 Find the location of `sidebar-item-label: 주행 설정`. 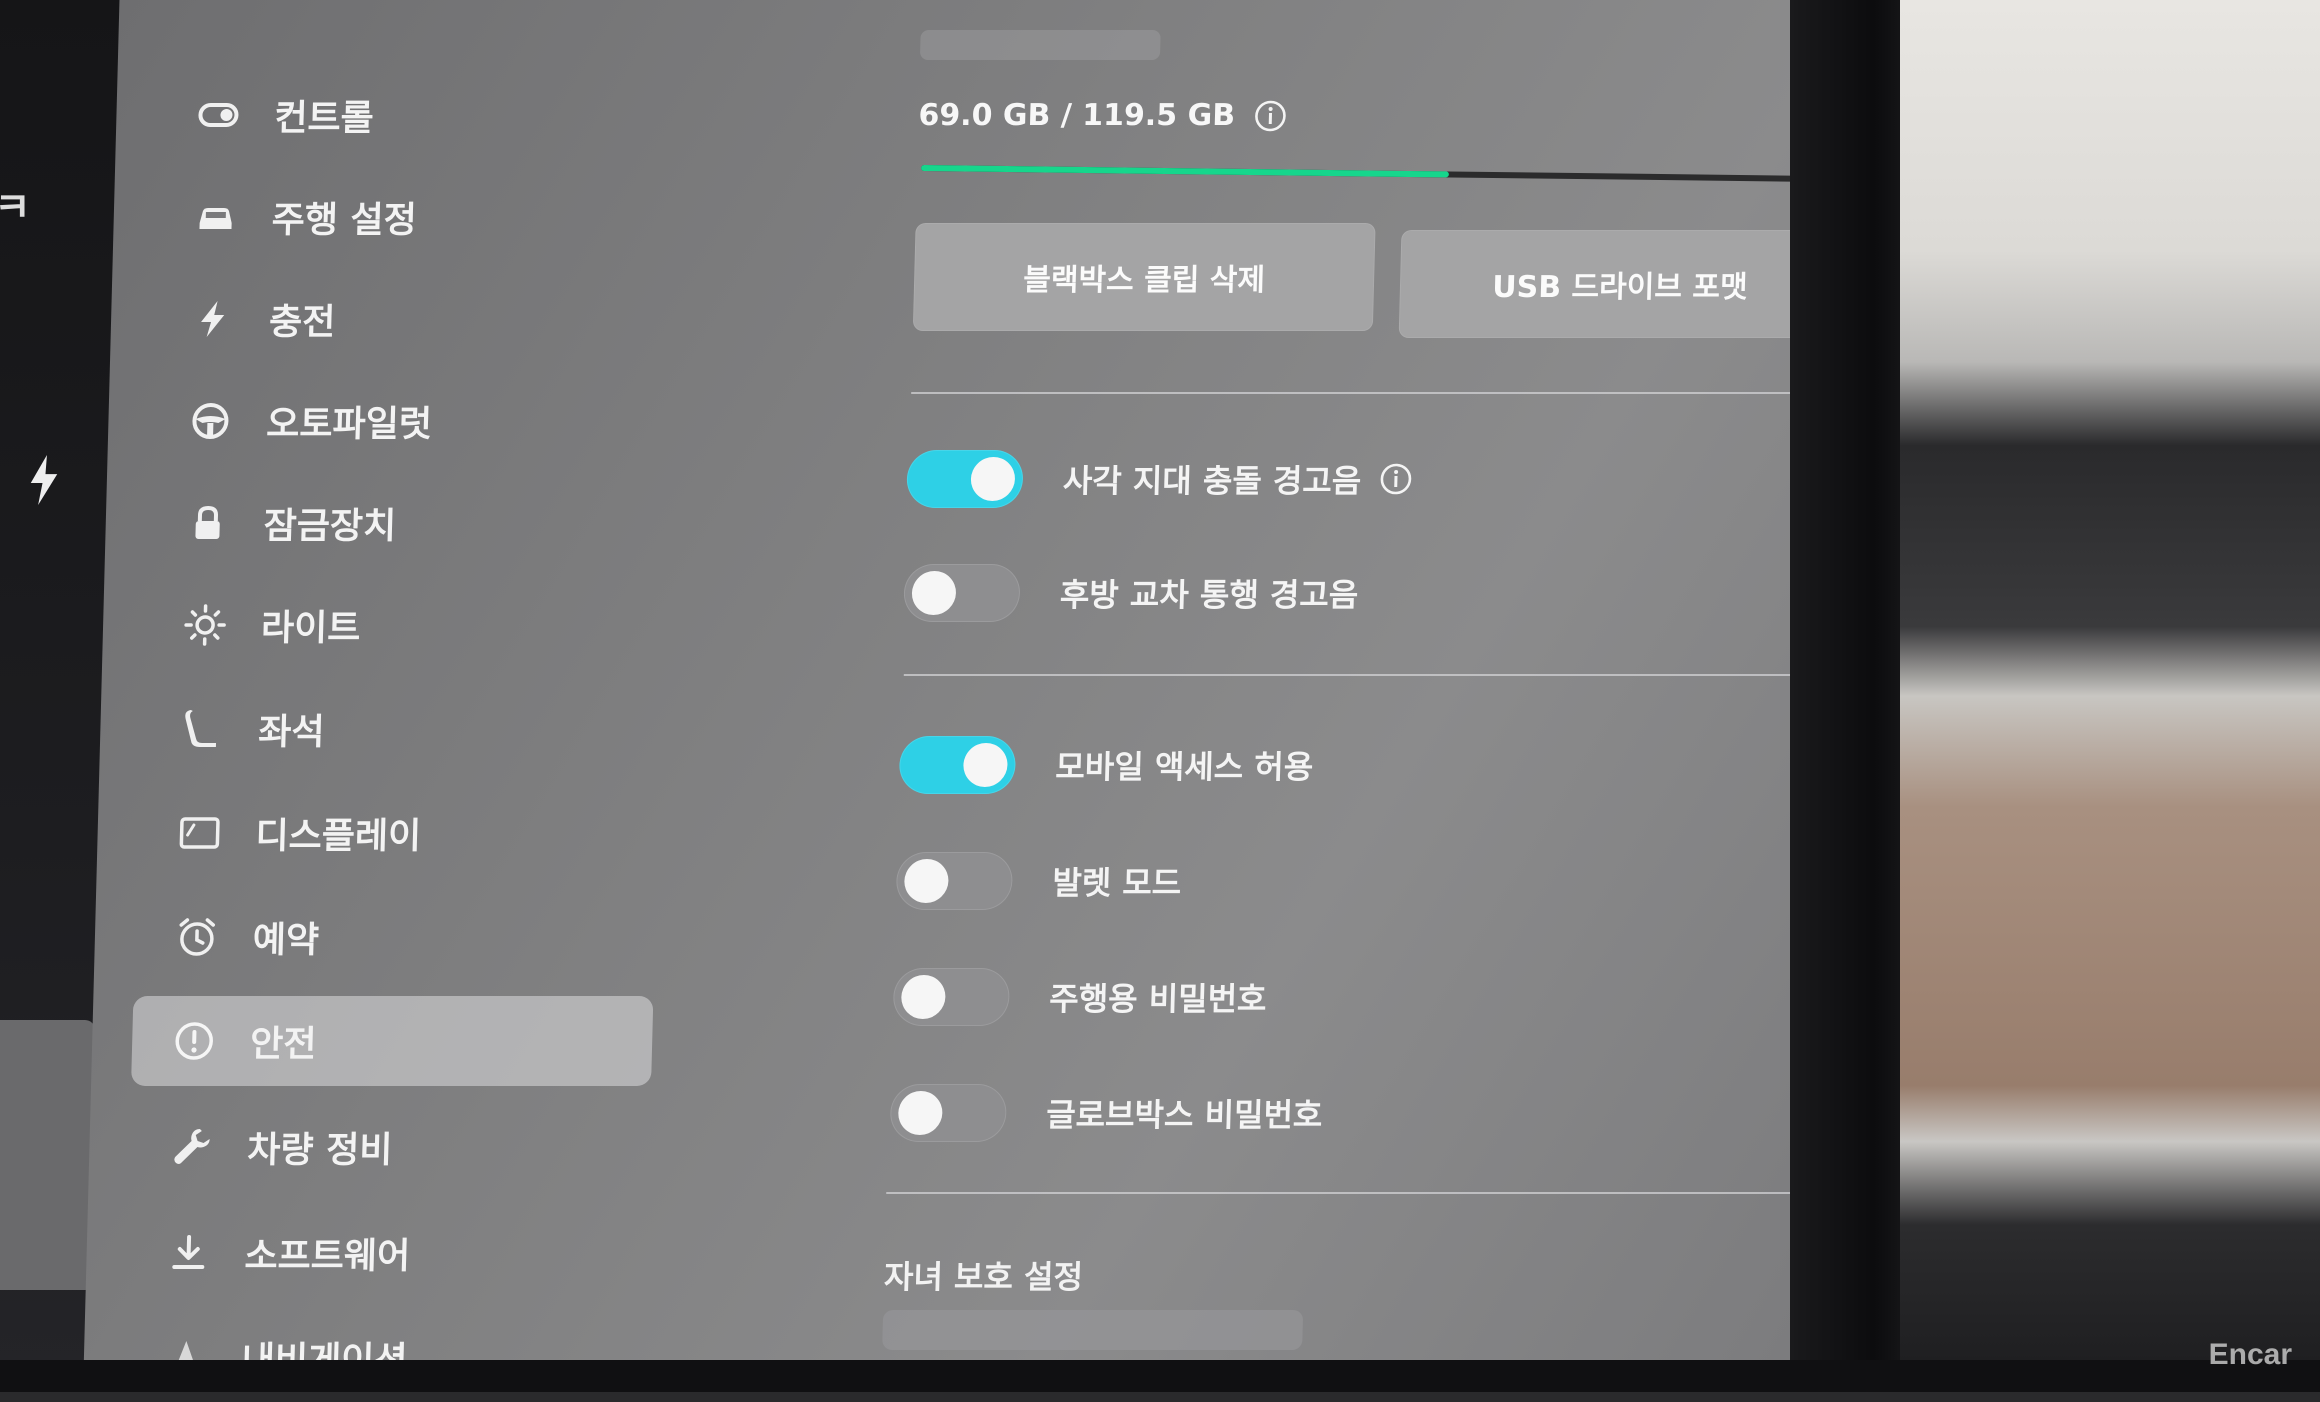

sidebar-item-label: 주행 설정 is located at coordinates (344, 217).